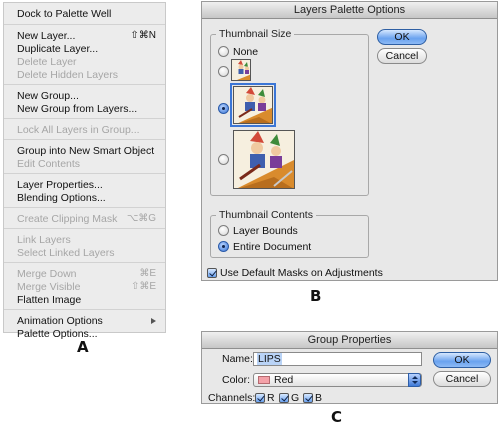 Image resolution: width=500 pixels, height=428 pixels. What do you see at coordinates (308, 398) in the screenshot?
I see `channel-b-checkbox` at bounding box center [308, 398].